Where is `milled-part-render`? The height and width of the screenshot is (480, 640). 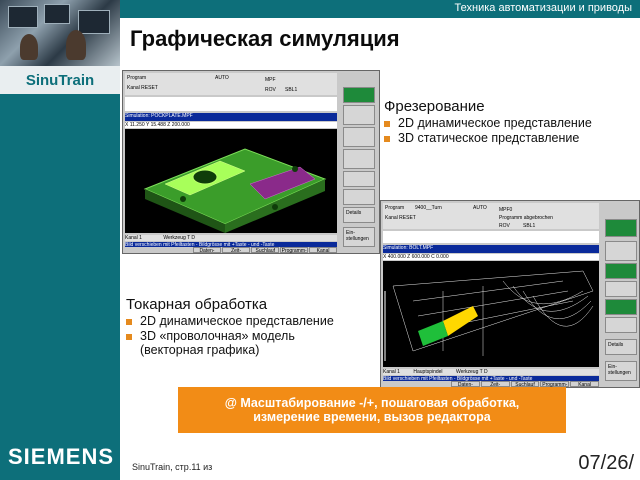
milled-part-render is located at coordinates (235, 190).